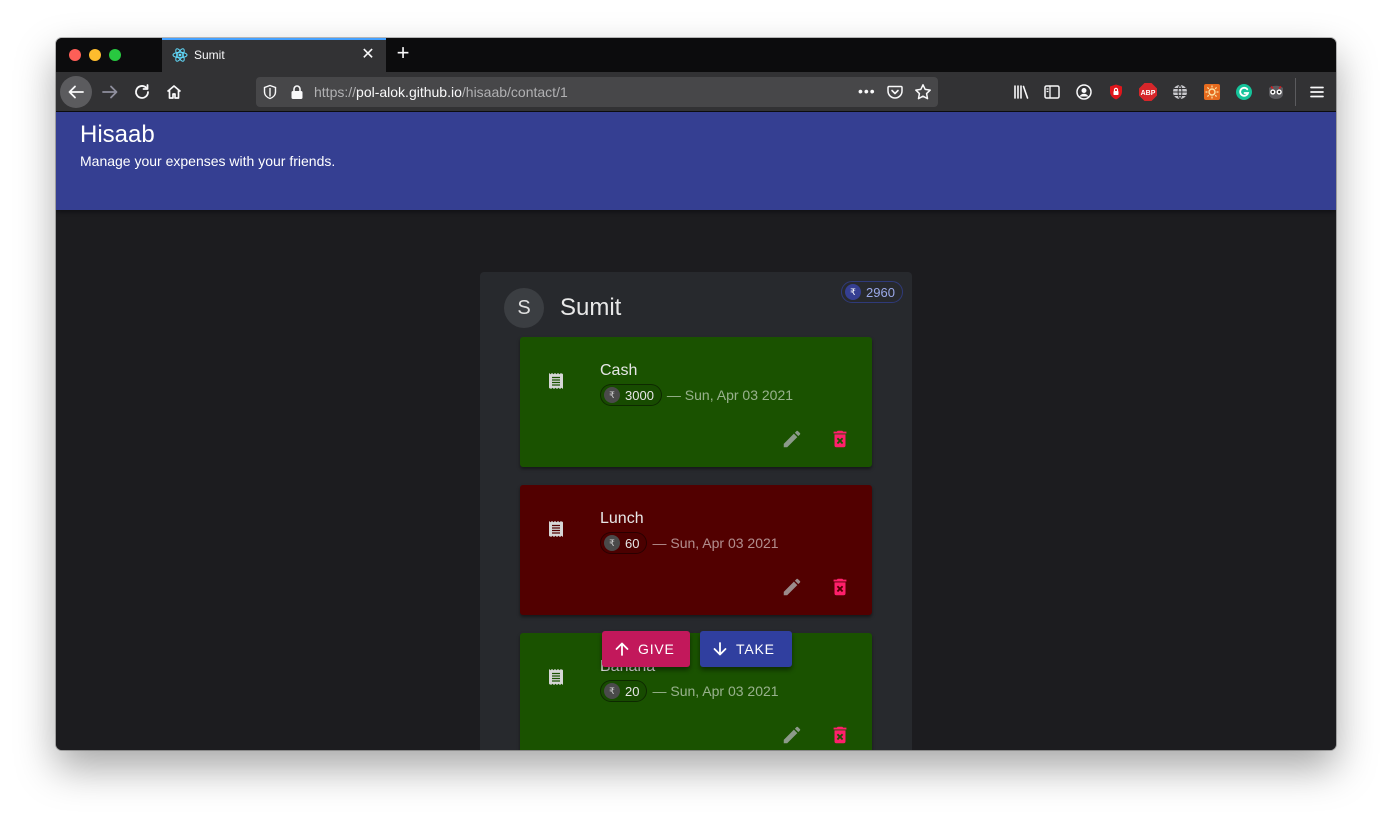 The image size is (1392, 825). Describe the element at coordinates (895, 92) in the screenshot. I see `pocket-icon` at that location.